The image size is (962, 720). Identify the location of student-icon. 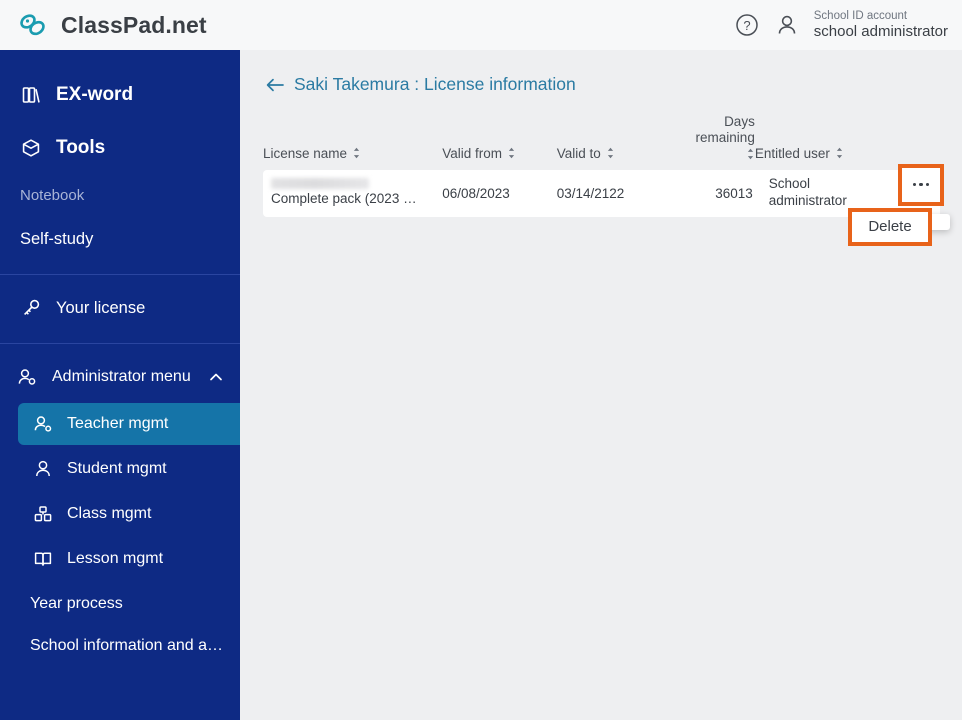
(43, 469).